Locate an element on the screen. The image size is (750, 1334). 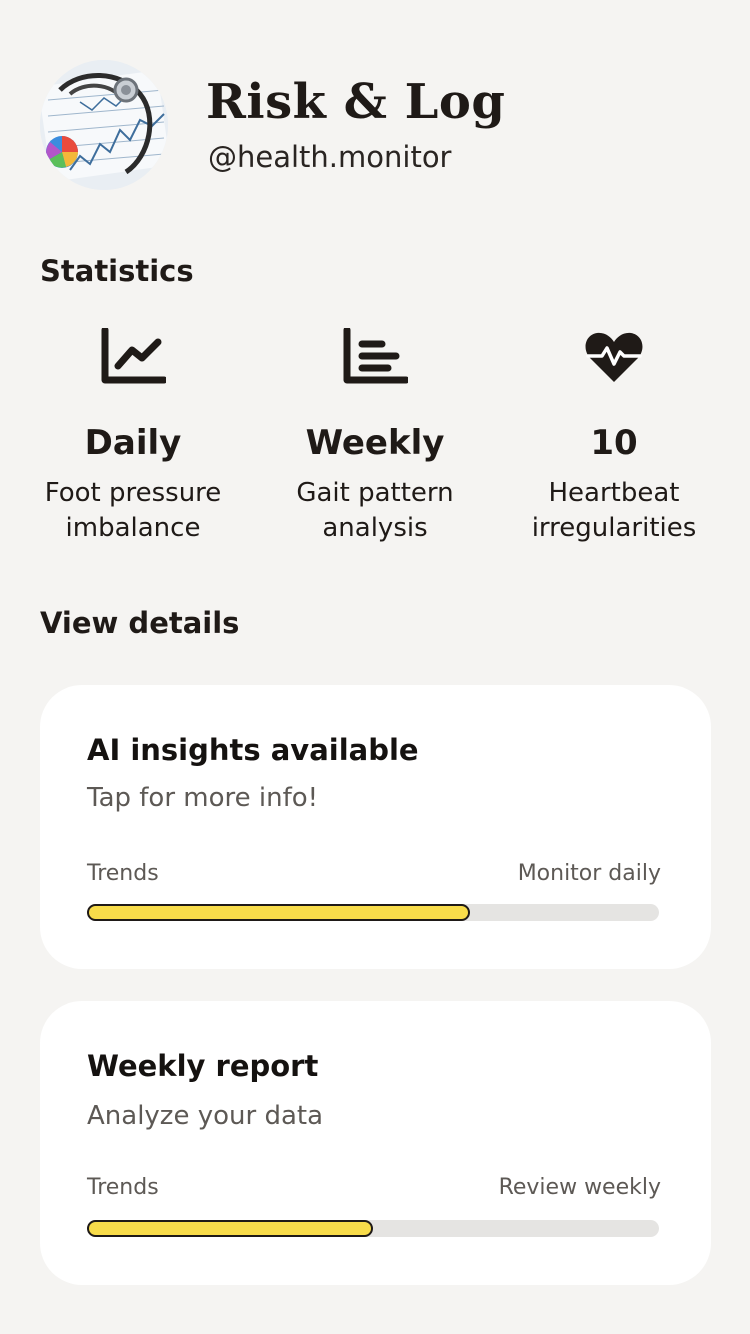
stat-description-line: Foot pressure is located at coordinates (133, 493).